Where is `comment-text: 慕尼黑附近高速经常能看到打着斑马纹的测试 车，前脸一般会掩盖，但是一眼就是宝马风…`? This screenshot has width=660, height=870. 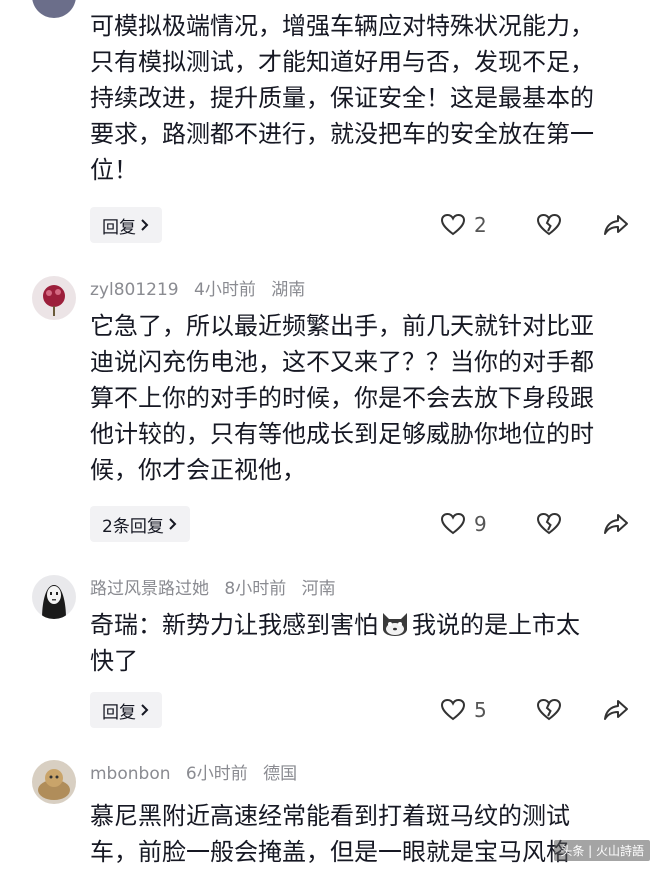 comment-text: 慕尼黑附近高速经常能看到打着斑马纹的测试 车，前脸一般会掩盖，但是一眼就是宝马风… is located at coordinates (330, 834).